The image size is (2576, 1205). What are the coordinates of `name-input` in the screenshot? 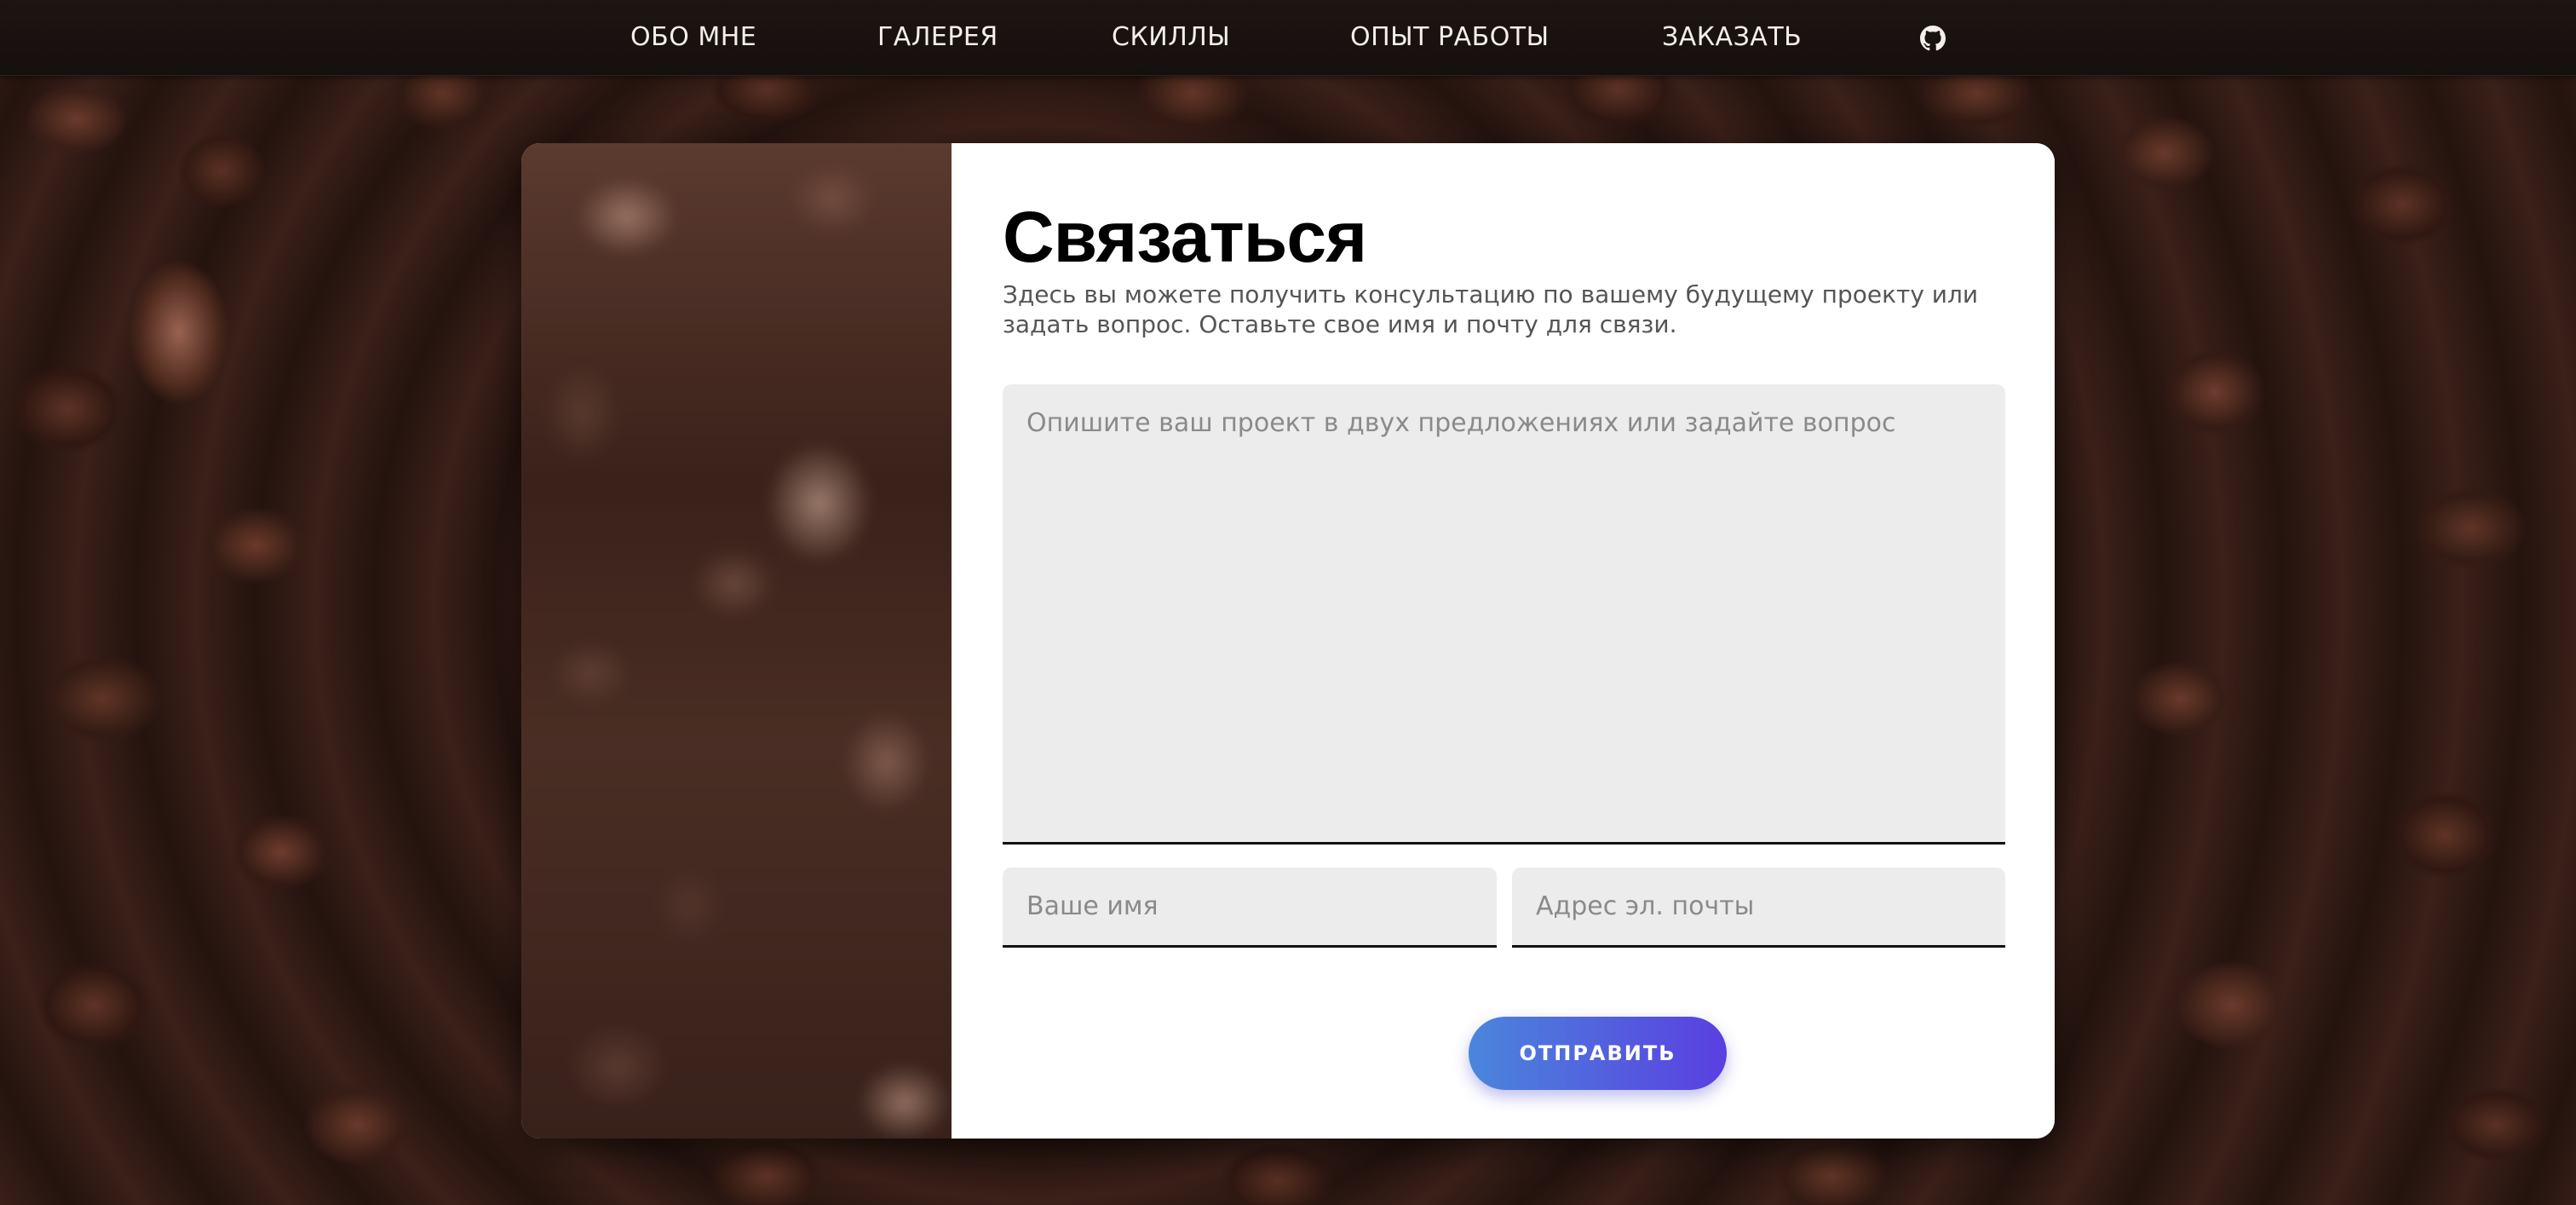 It's located at (1250, 908).